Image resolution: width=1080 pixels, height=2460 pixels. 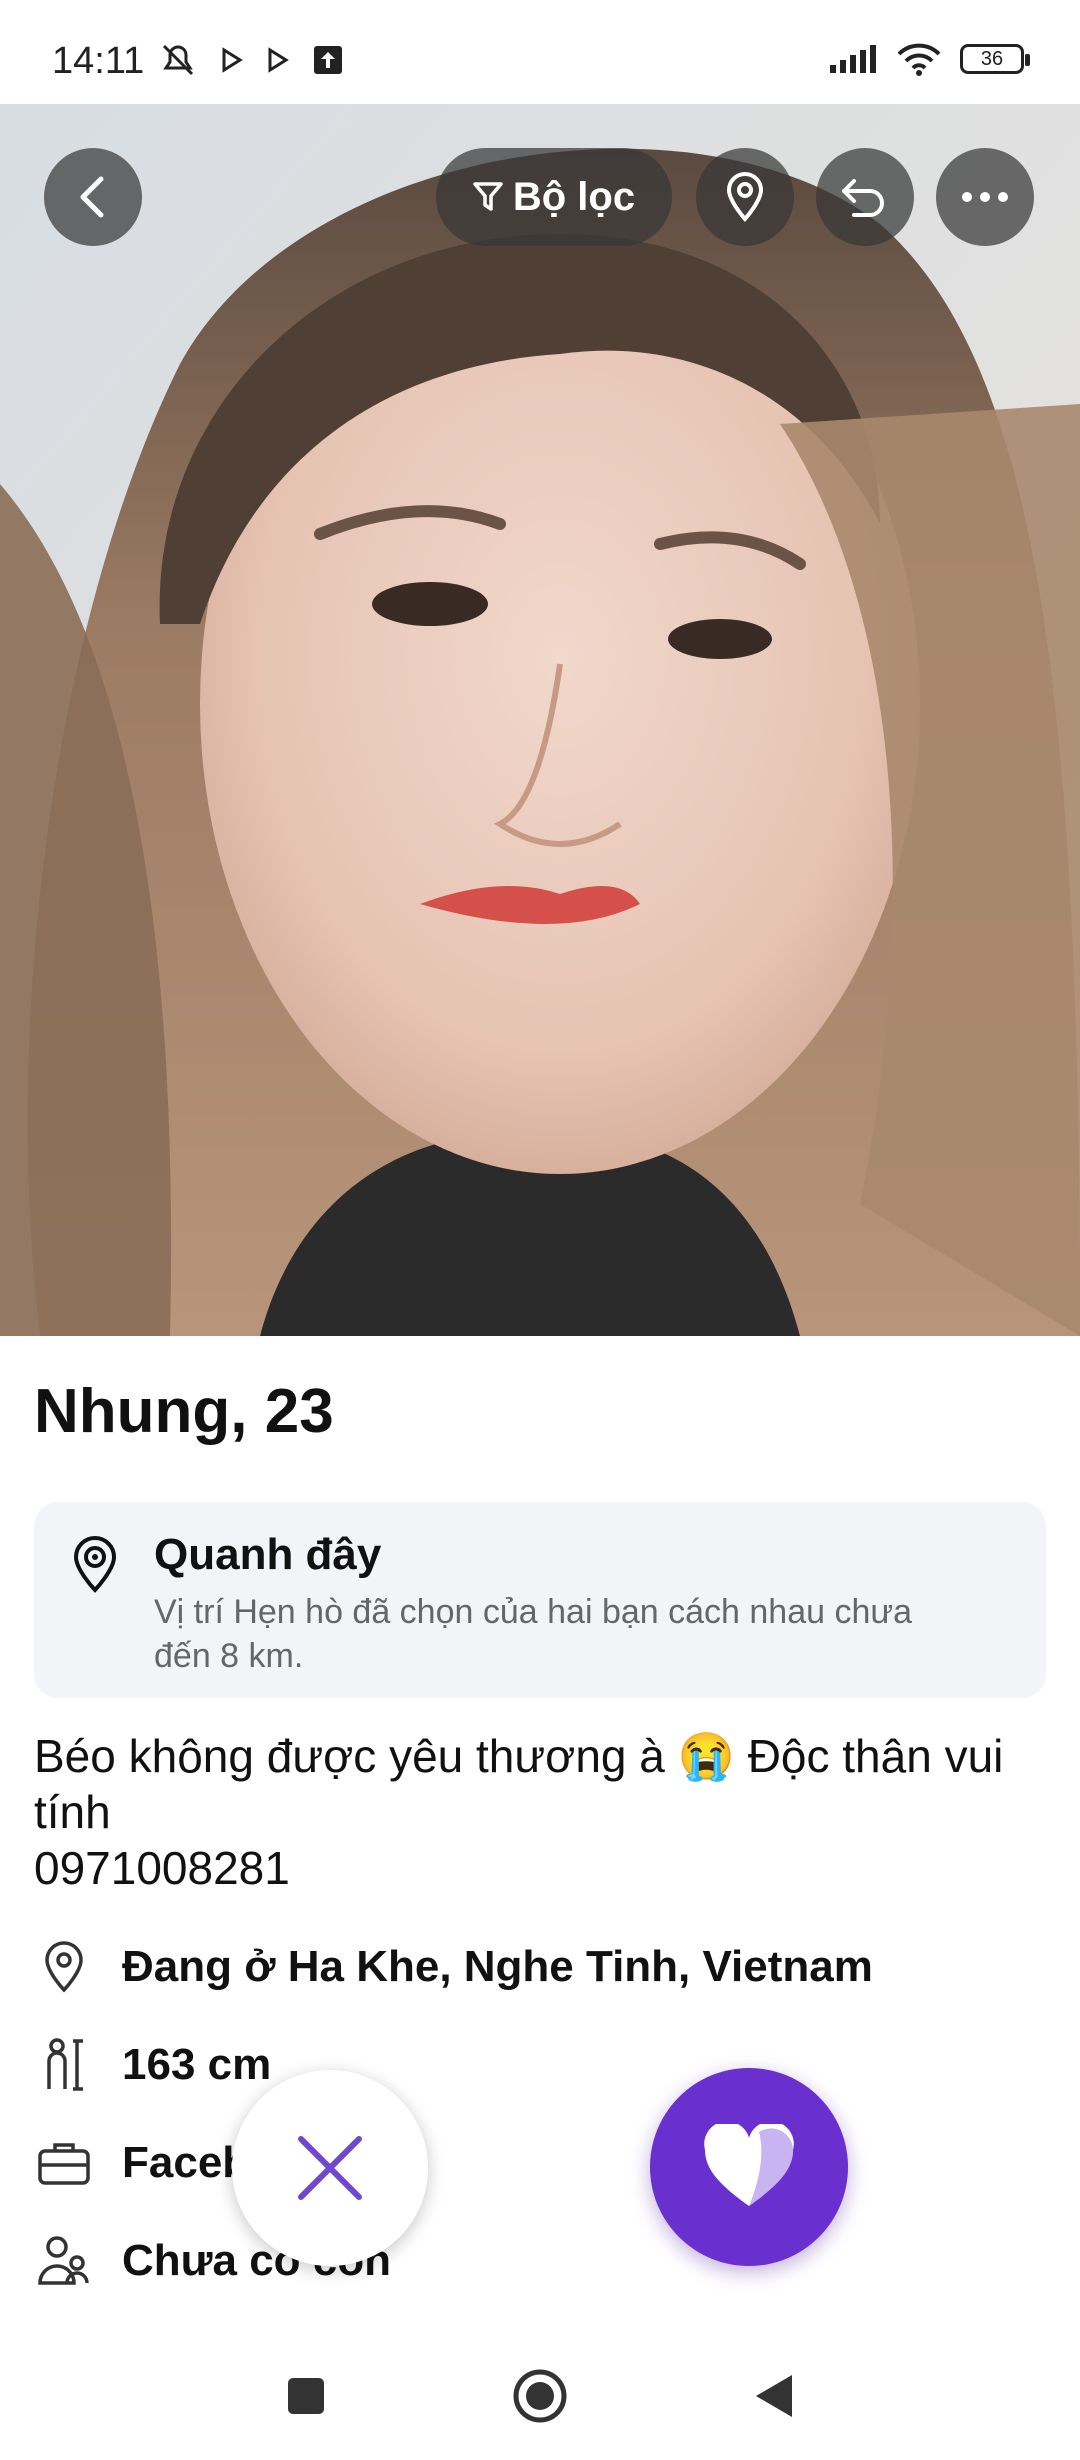 What do you see at coordinates (919, 59) in the screenshot?
I see `wifi-icon` at bounding box center [919, 59].